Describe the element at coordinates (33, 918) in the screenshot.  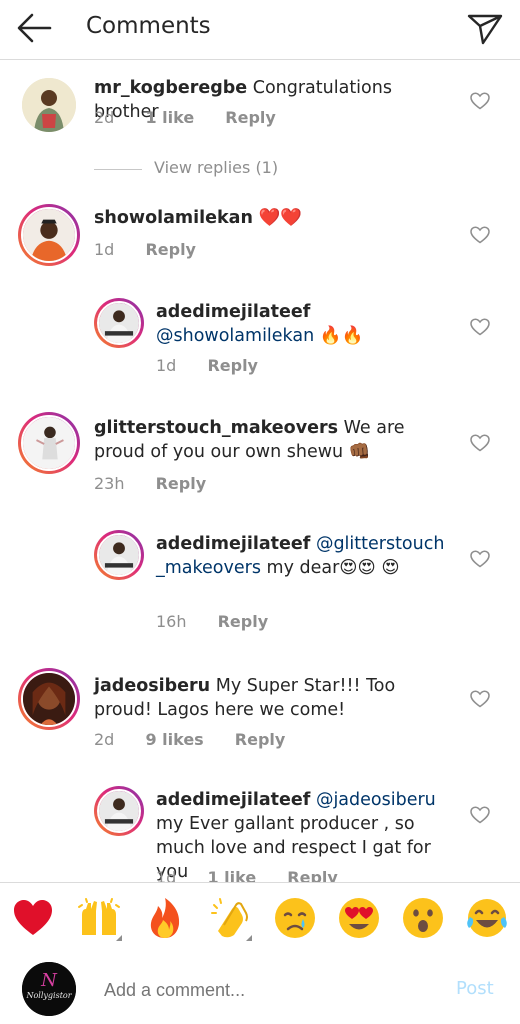
I see `heart-emoji-icon` at that location.